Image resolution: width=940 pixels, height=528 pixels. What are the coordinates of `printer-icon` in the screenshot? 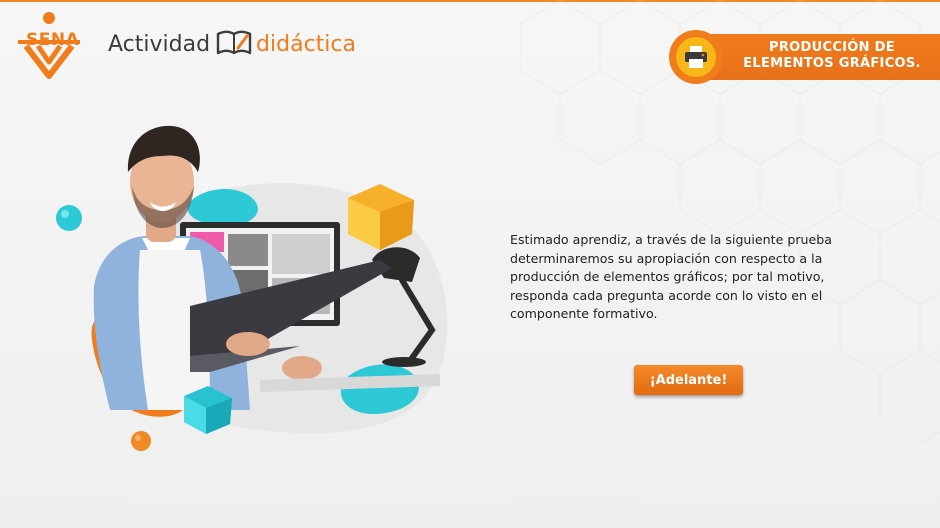 It's located at (696, 57).